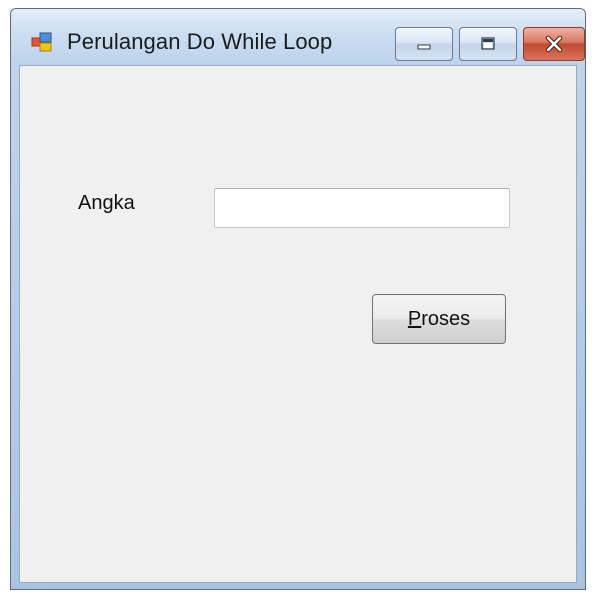 The image size is (594, 599). I want to click on minimize-icon, so click(424, 47).